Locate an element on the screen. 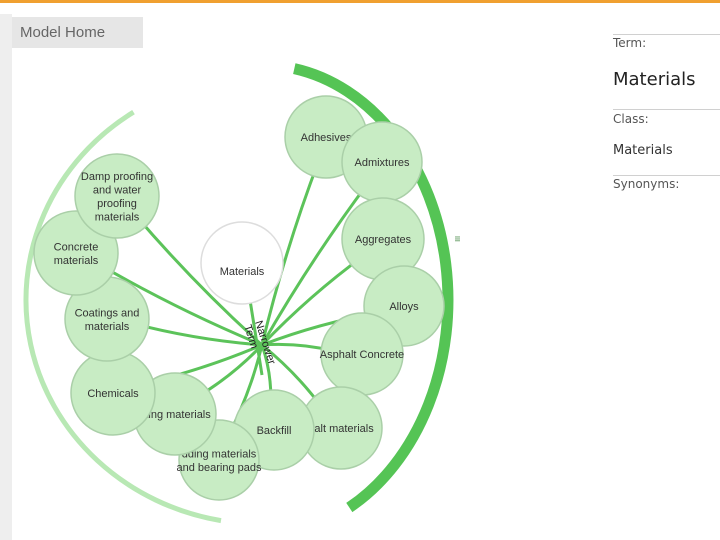 Image resolution: width=720 pixels, height=540 pixels. node-label-damp-proofing: proofing is located at coordinates (117, 204).